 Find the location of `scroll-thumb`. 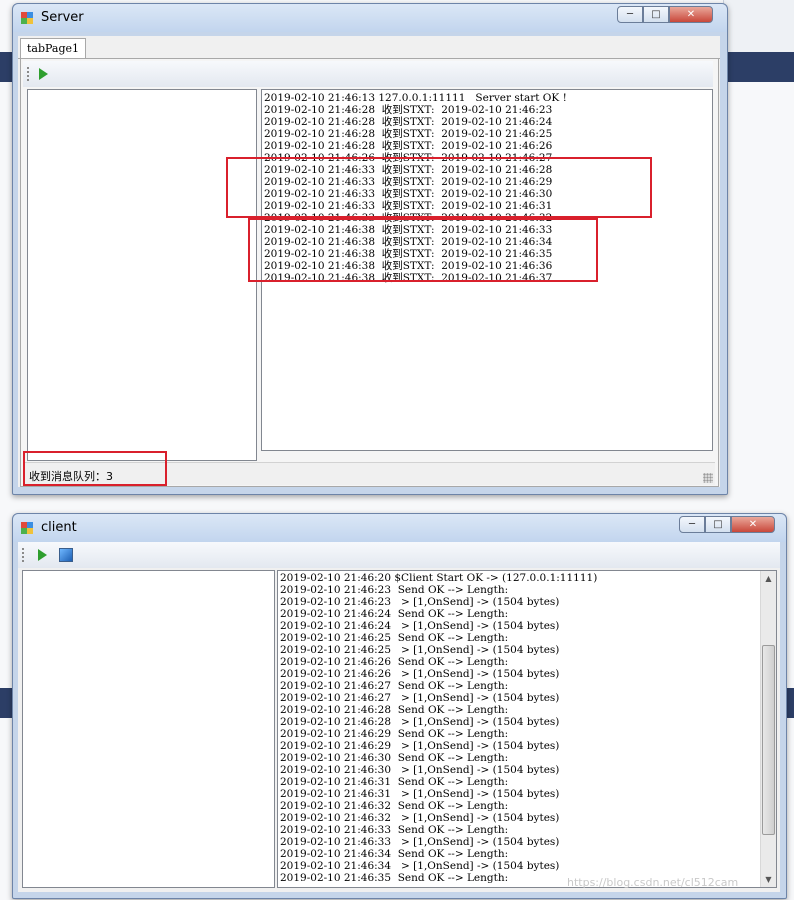

scroll-thumb is located at coordinates (768, 740).